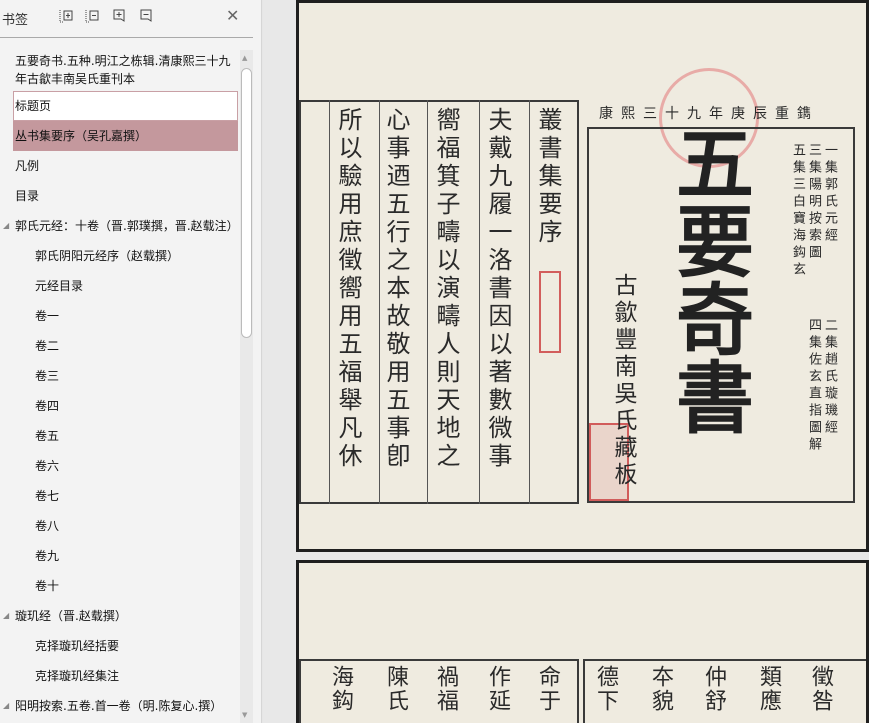  Describe the element at coordinates (120, 286) in the screenshot. I see `bookmark-item: 元经目录` at that location.